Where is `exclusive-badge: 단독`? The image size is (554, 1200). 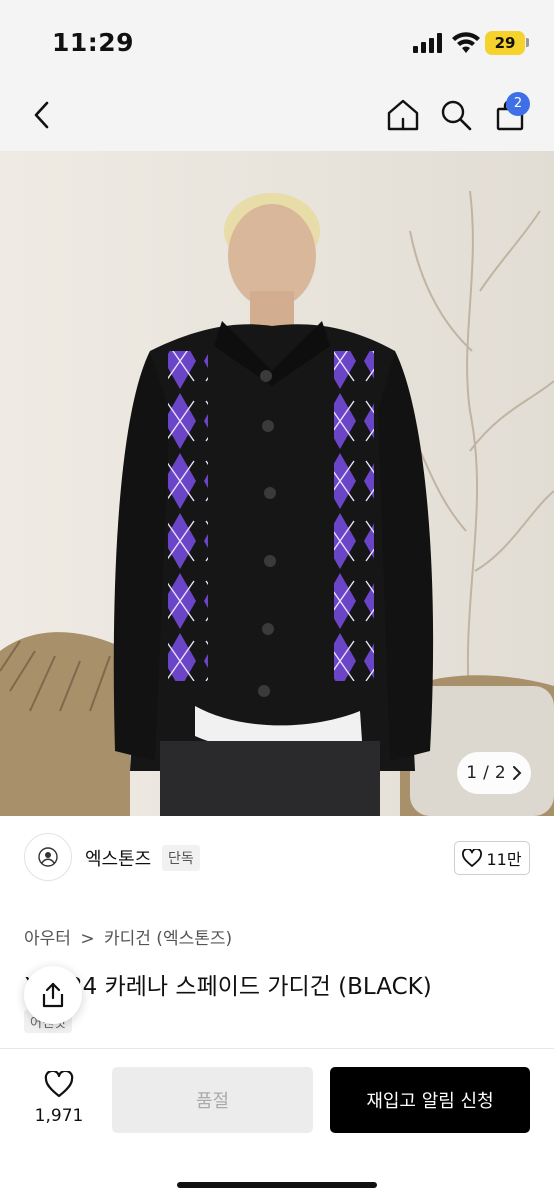 exclusive-badge: 단독 is located at coordinates (181, 858).